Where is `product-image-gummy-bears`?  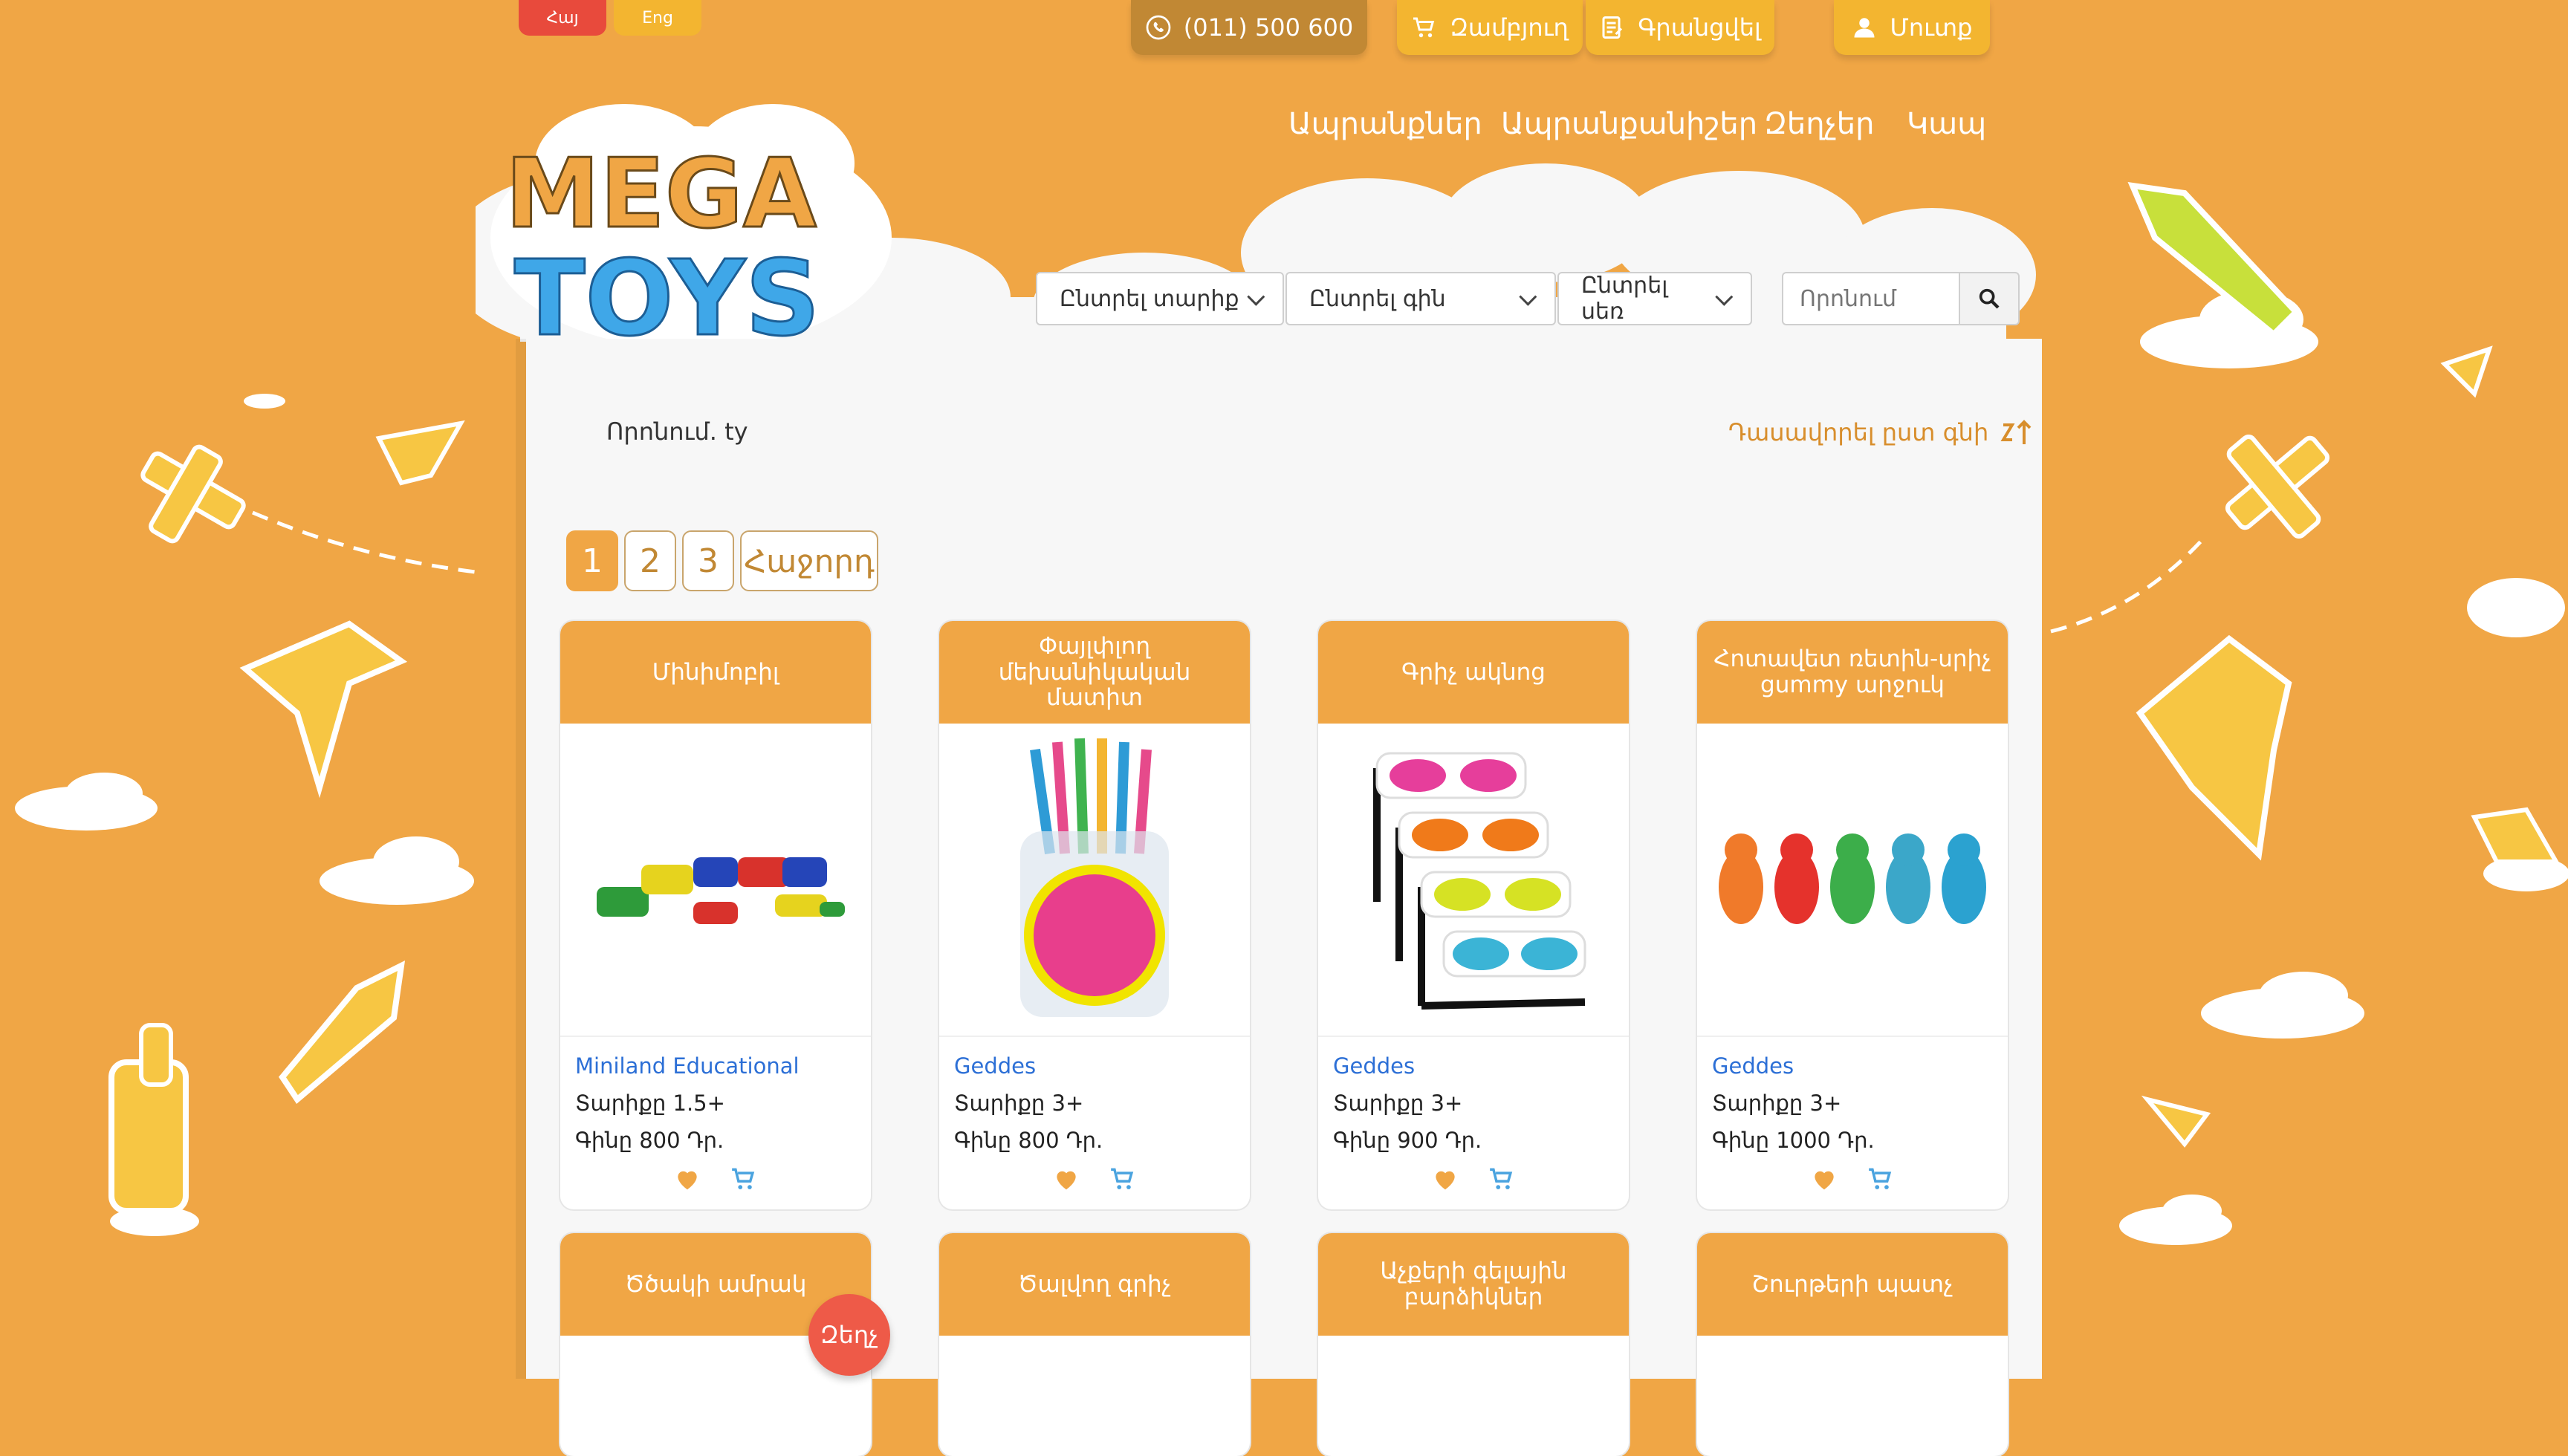
product-image-gummy-bears is located at coordinates (1852, 881).